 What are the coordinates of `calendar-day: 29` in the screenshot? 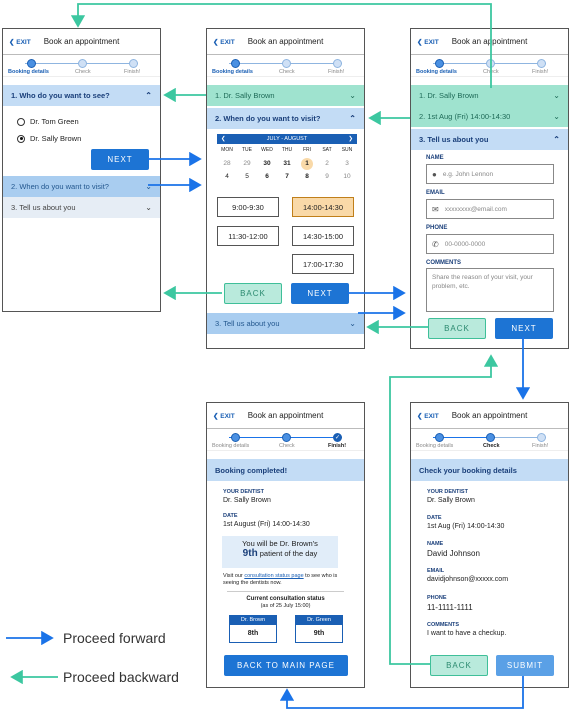 It's located at (247, 163).